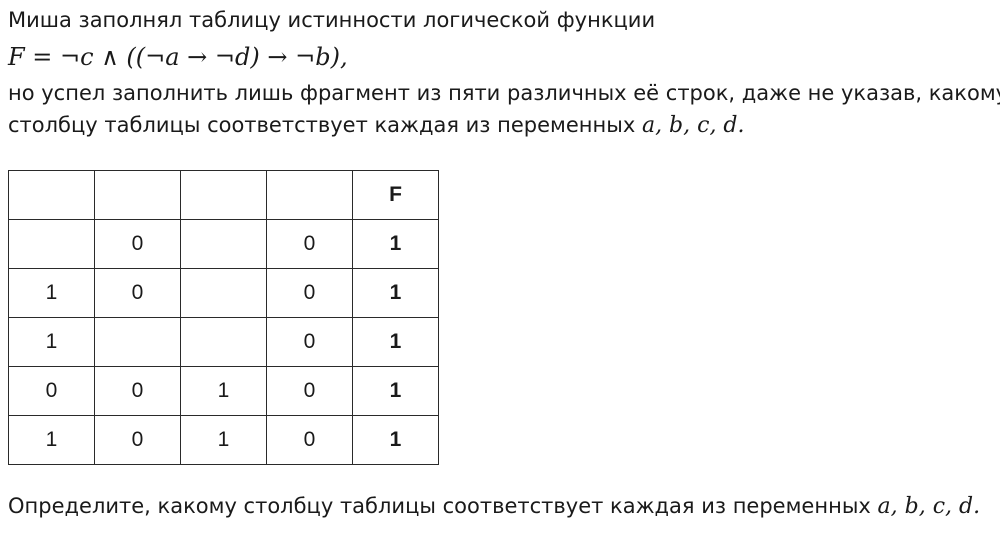  I want to click on table-row: 1 0 1 0 1, so click(223, 440).